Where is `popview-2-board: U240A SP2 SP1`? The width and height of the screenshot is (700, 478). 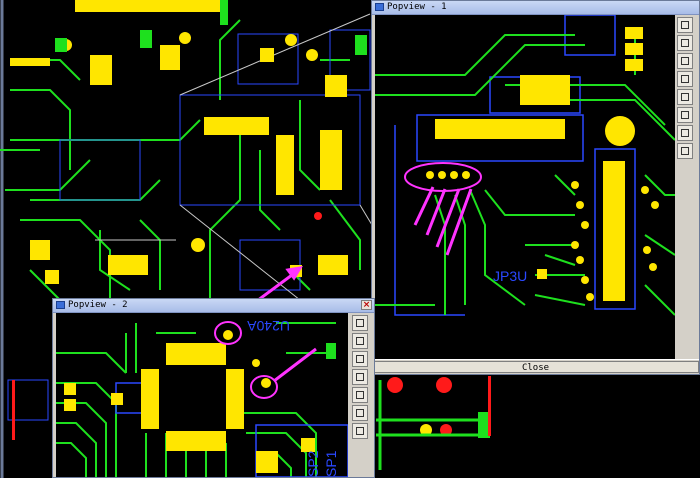 popview-2-board: U240A SP2 SP1 is located at coordinates (202, 397).